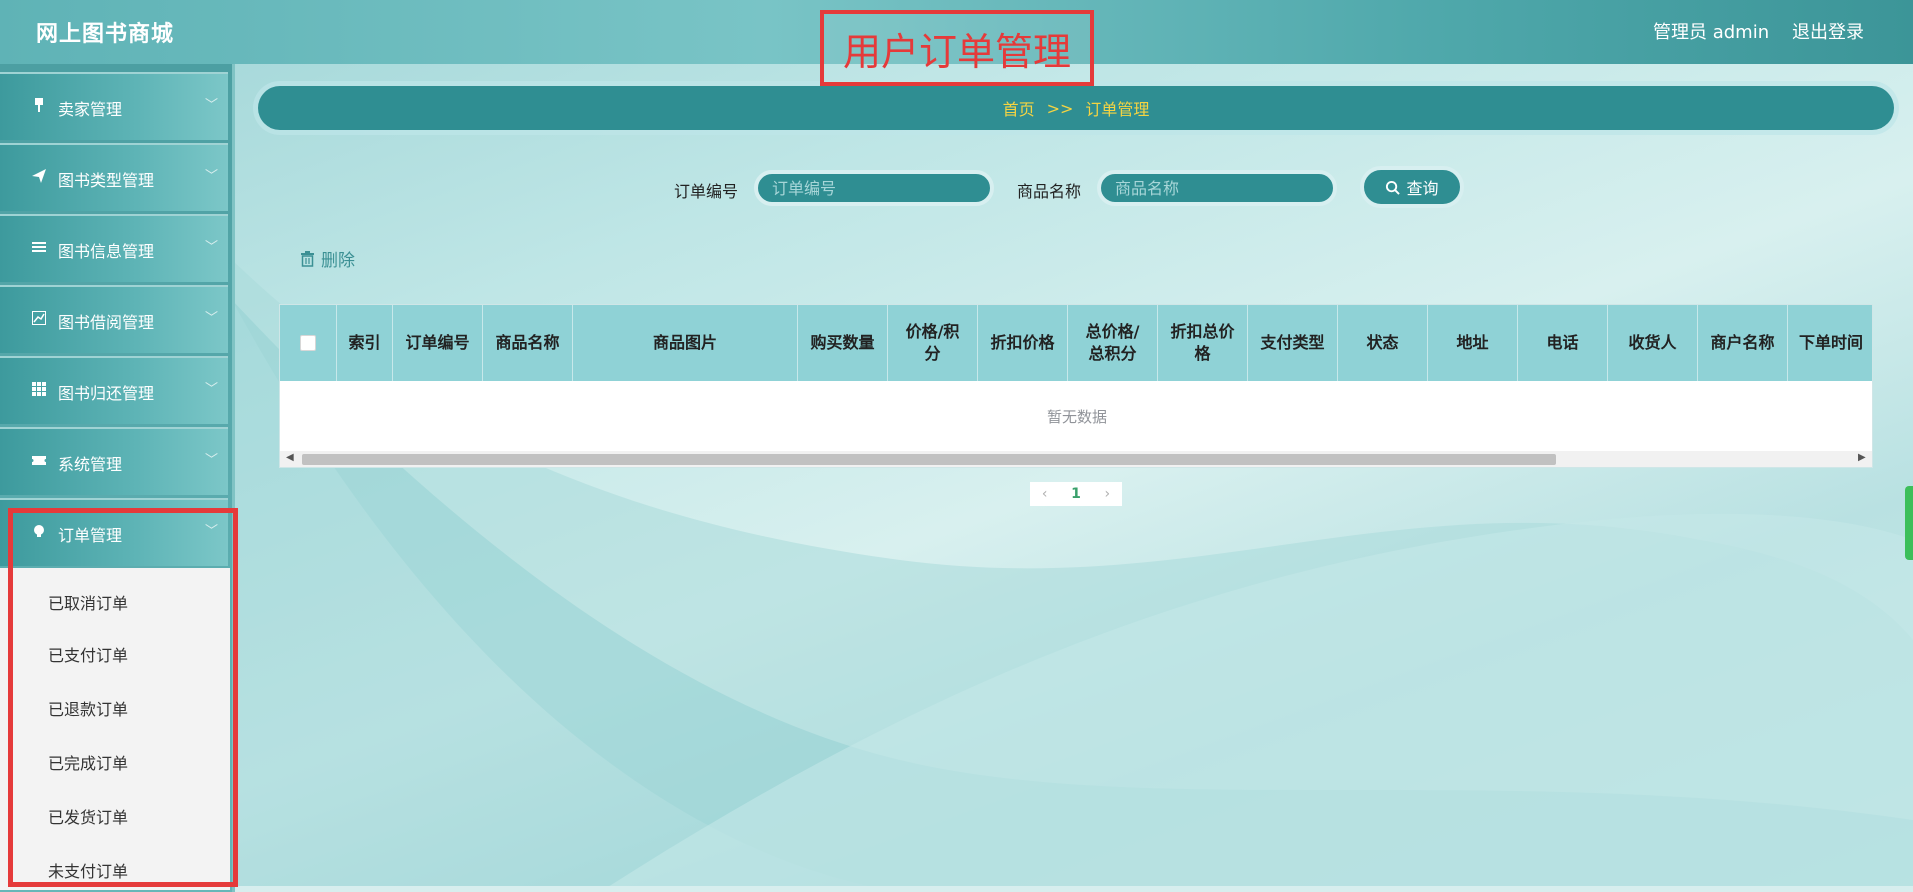 The width and height of the screenshot is (1913, 892). What do you see at coordinates (39, 176) in the screenshot?
I see `paper-plane-icon` at bounding box center [39, 176].